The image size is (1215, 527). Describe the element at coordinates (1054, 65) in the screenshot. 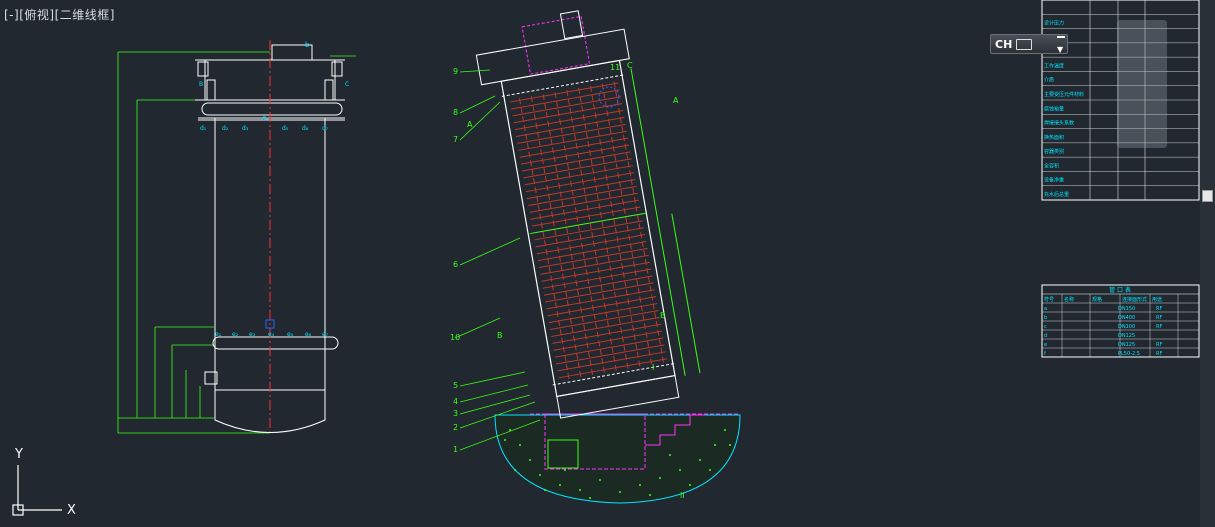

I see `title-block-row-label: 工作温度` at that location.